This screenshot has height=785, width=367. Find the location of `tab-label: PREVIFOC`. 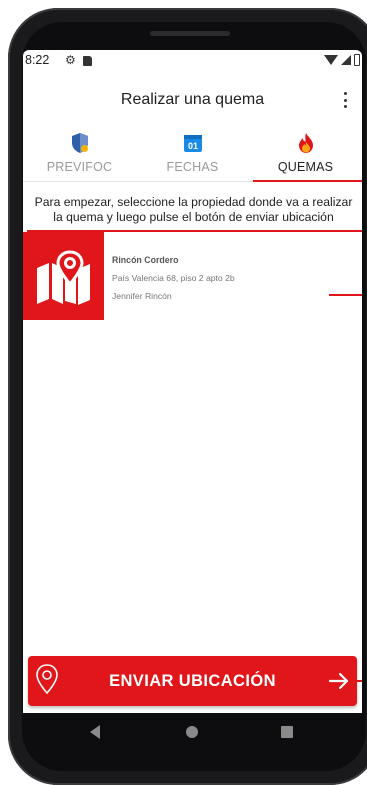

tab-label: PREVIFOC is located at coordinates (79, 167).